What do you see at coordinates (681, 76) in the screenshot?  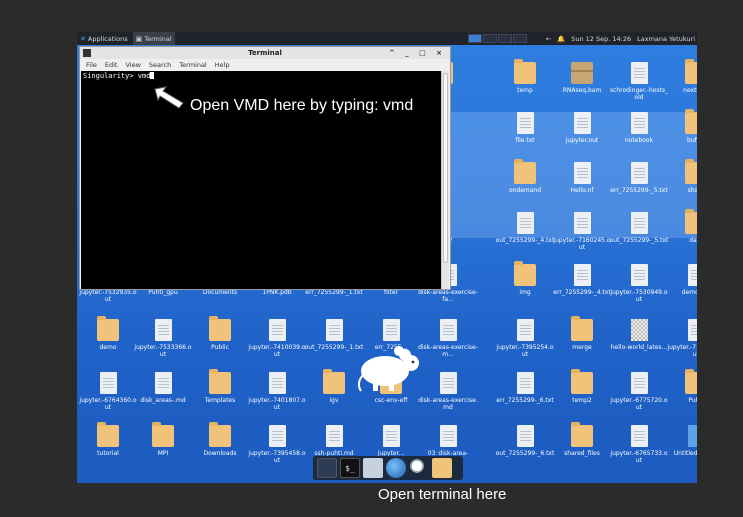 I see `desktop-icon: nextflow` at bounding box center [681, 76].